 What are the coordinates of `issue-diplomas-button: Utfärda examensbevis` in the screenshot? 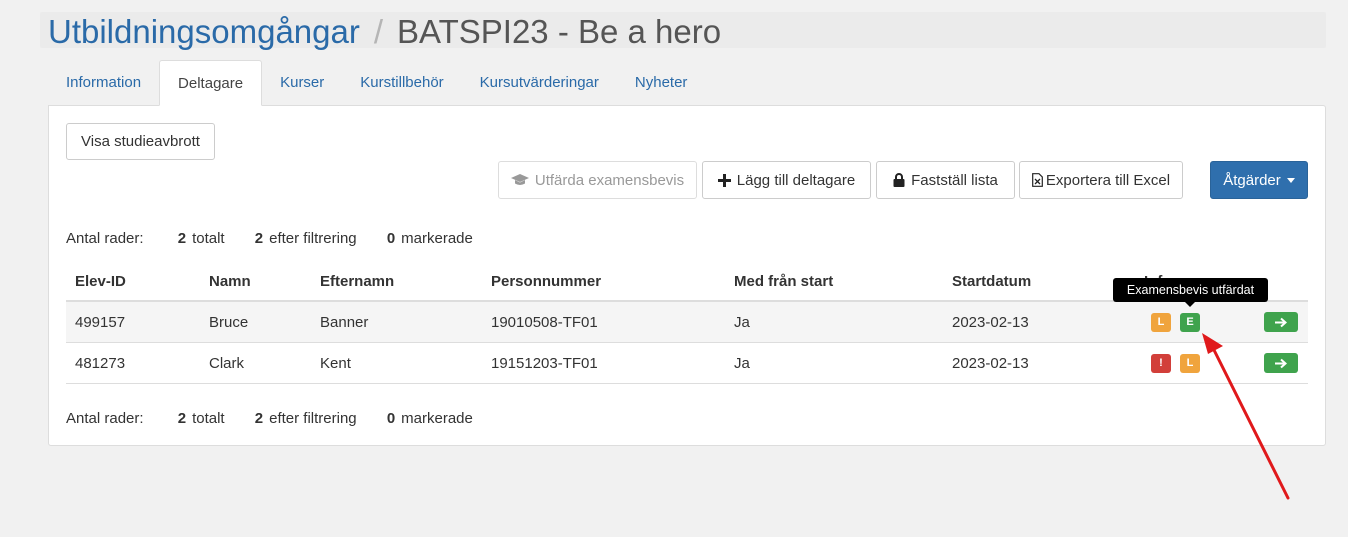 It's located at (597, 180).